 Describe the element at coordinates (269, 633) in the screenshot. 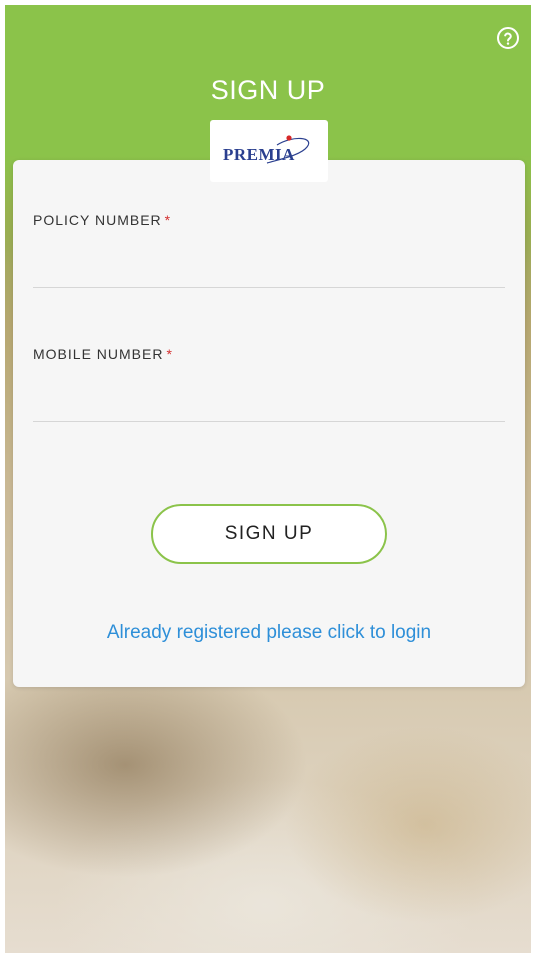

I see `login-link: Already registered please click to login` at that location.